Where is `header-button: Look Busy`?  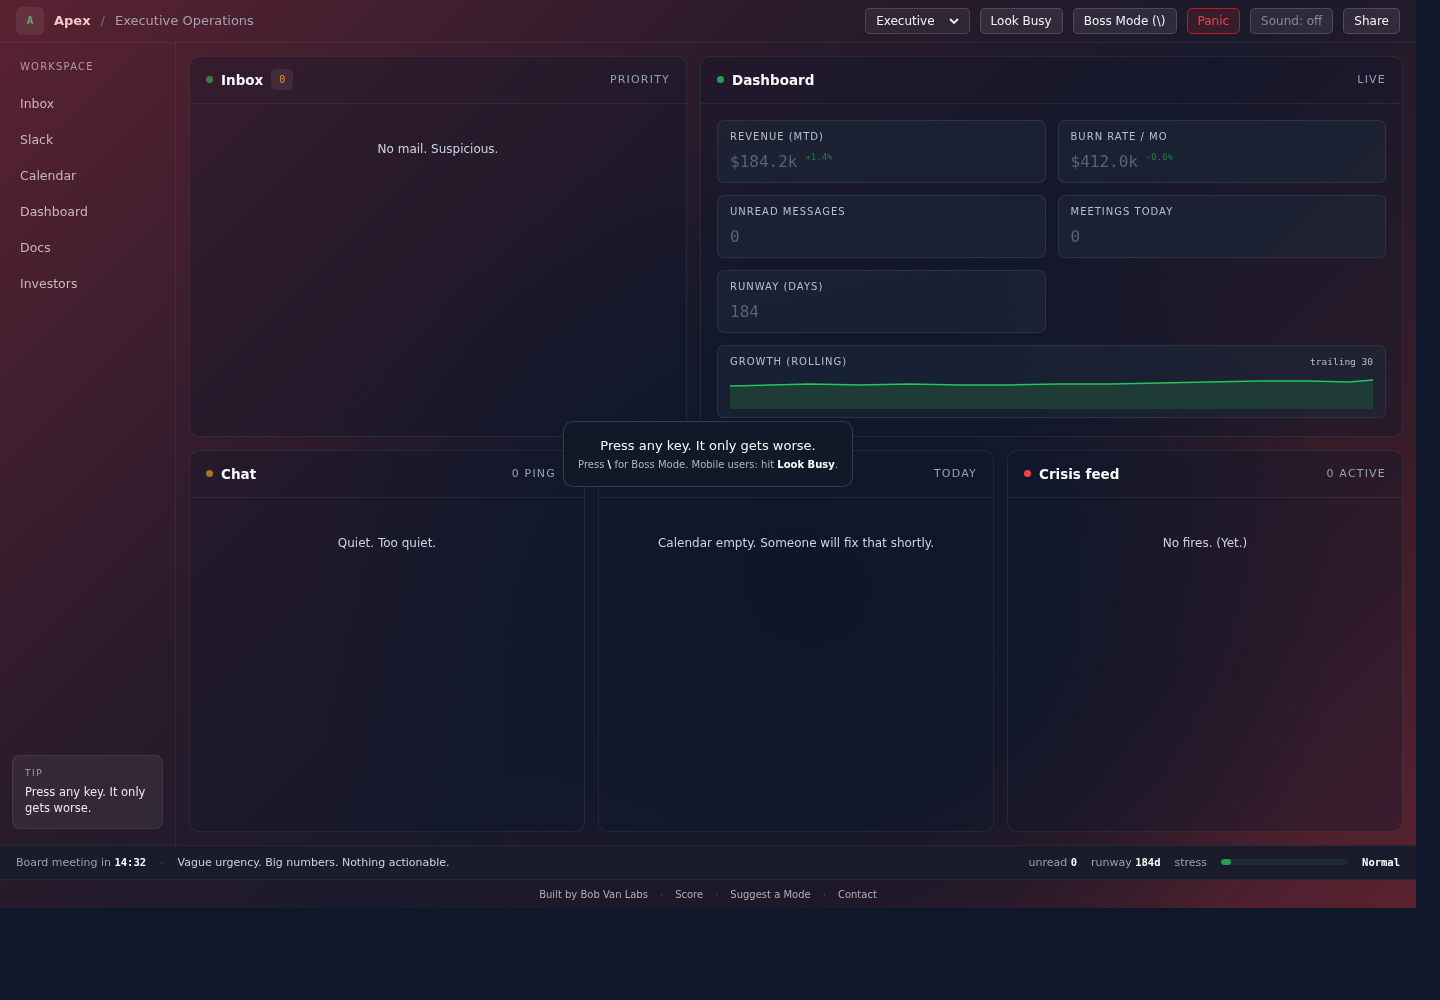 header-button: Look Busy is located at coordinates (1021, 20).